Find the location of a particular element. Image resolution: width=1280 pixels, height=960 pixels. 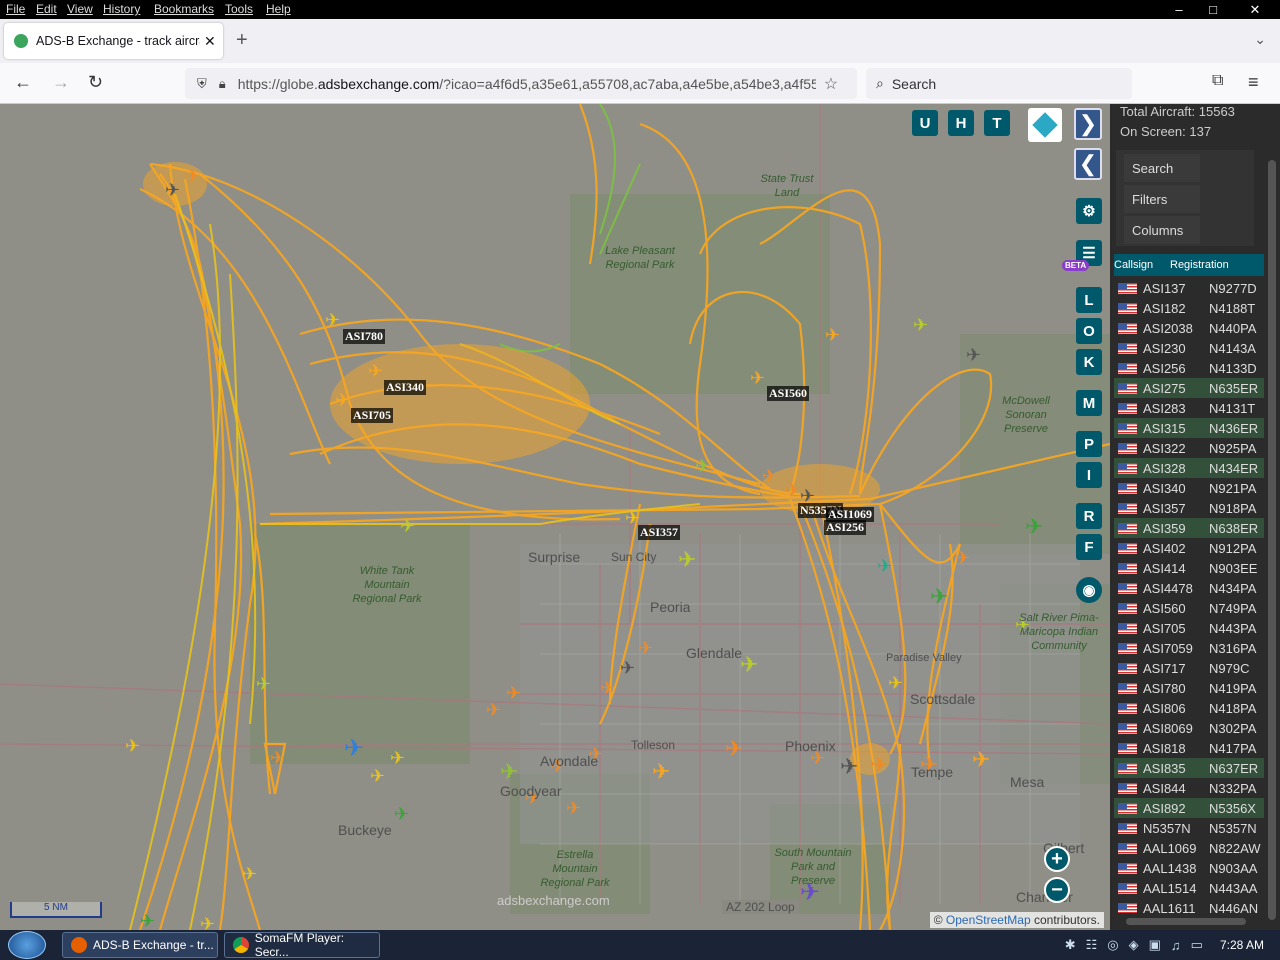

hamburger-menu-icon: ≡ is located at coordinates (1253, 82).